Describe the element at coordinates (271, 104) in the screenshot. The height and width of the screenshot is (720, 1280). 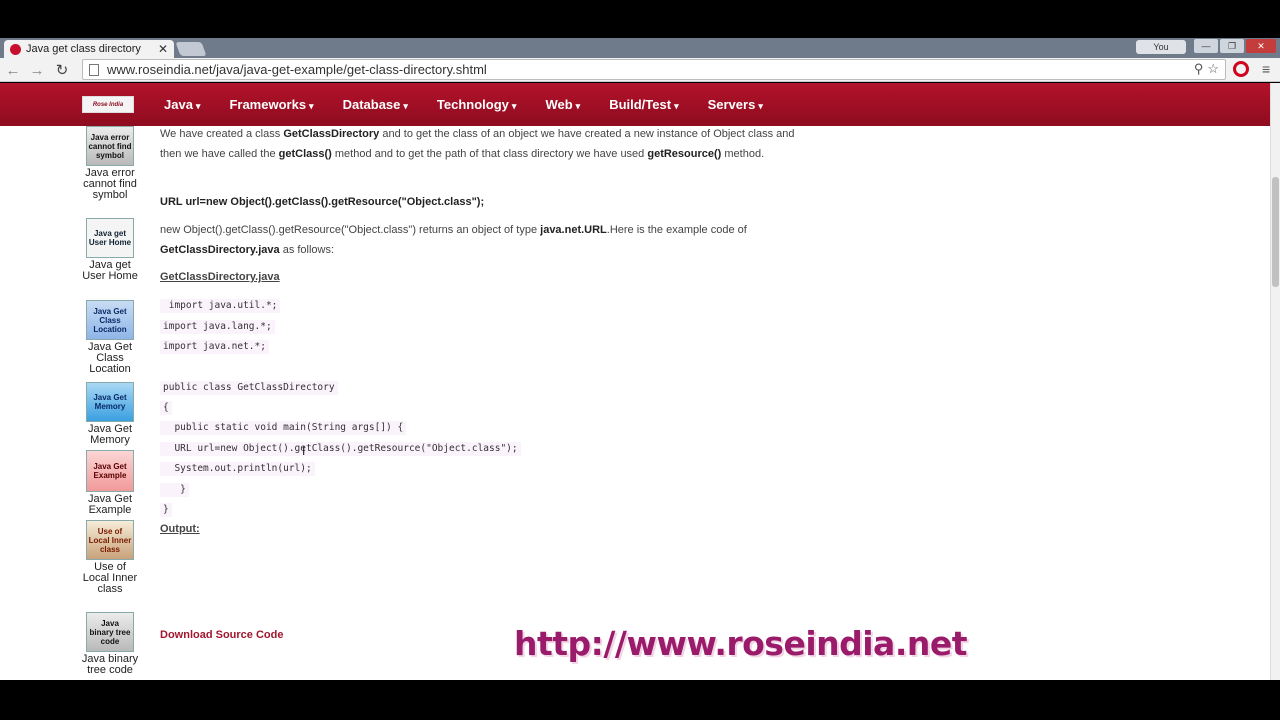
I see `nav-item-frameworks: Frameworks ▾` at that location.